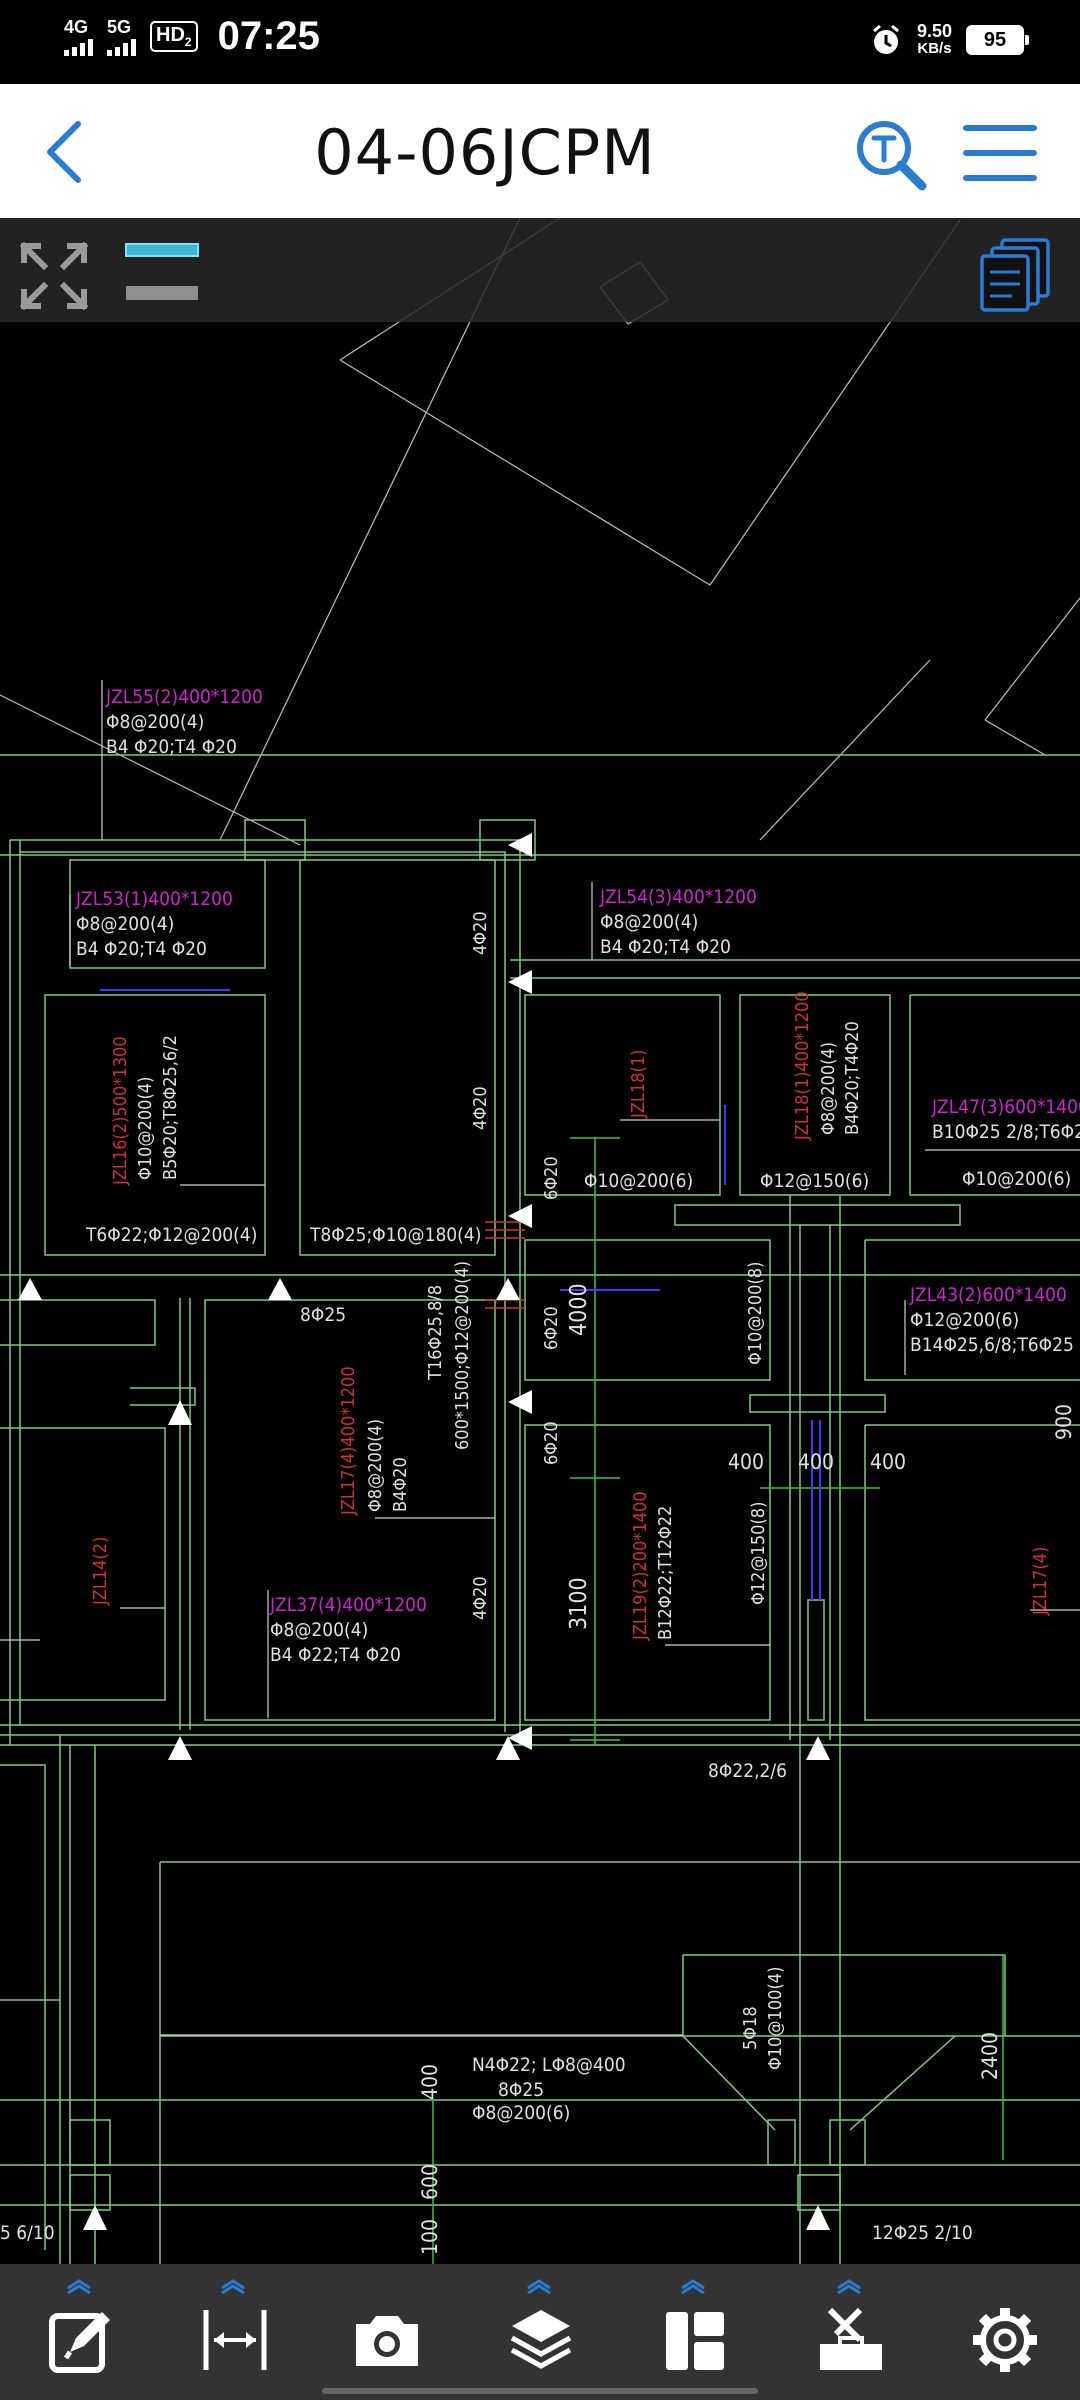 The height and width of the screenshot is (2400, 1080). What do you see at coordinates (184, 697) in the screenshot?
I see `beam-label-jzl55: JZL55(2)400*1200` at bounding box center [184, 697].